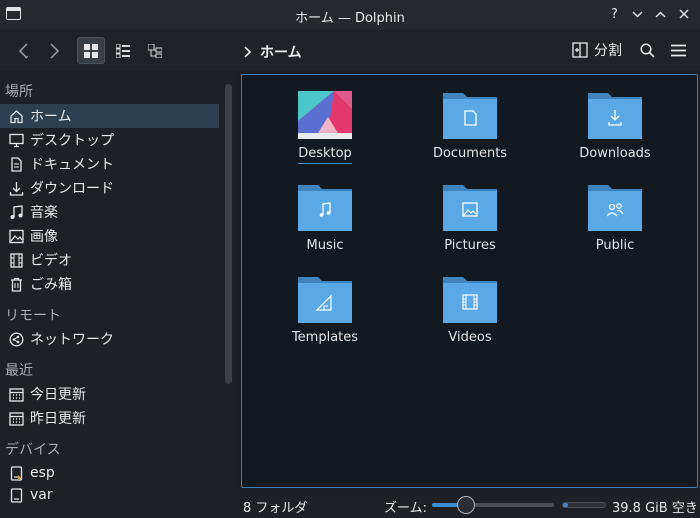 Image resolution: width=700 pixels, height=518 pixels. What do you see at coordinates (109, 495) in the screenshot?
I see `sidebar-item-var: var` at bounding box center [109, 495].